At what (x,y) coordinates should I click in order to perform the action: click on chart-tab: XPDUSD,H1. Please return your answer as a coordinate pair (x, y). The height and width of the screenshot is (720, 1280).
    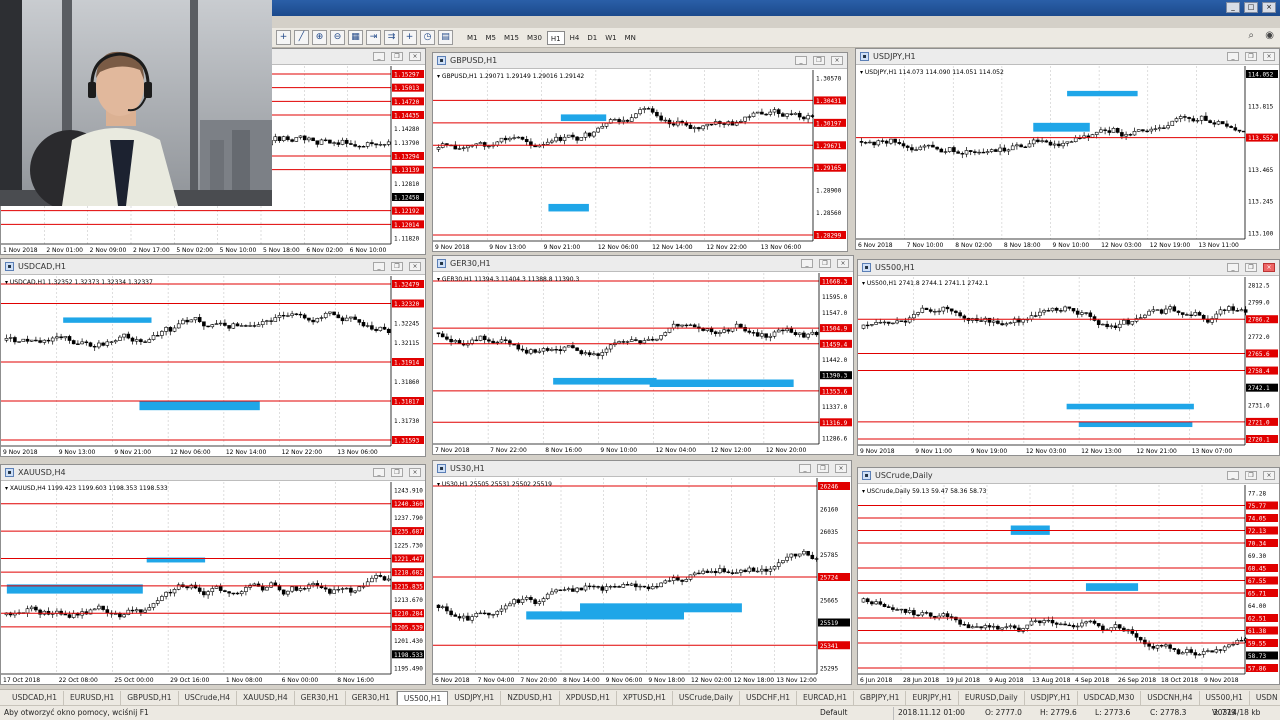
    Looking at the image, I should click on (588, 697).